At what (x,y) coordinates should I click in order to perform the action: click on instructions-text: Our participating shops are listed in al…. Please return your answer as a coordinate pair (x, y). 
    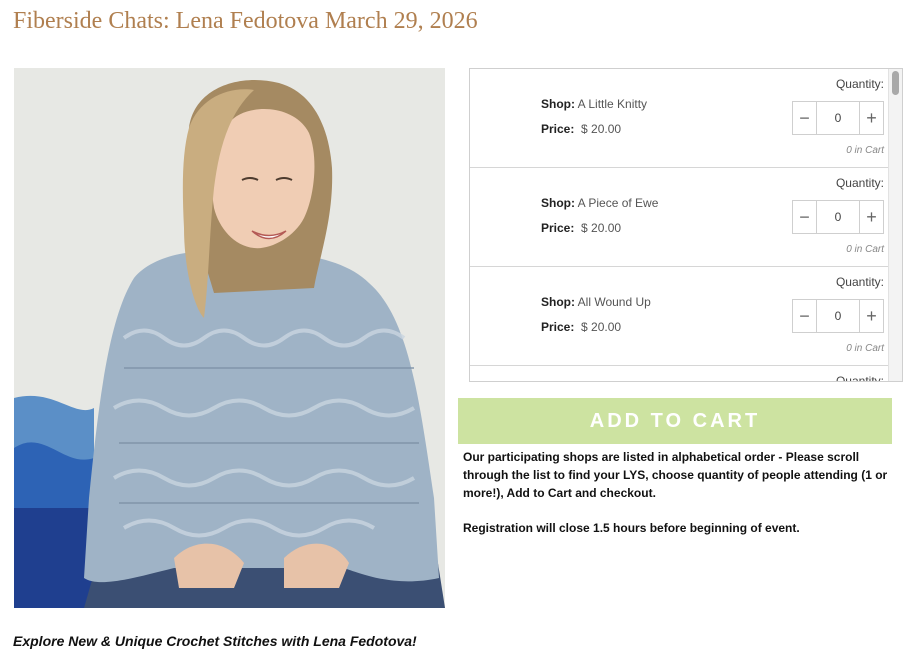
    Looking at the image, I should click on (678, 492).